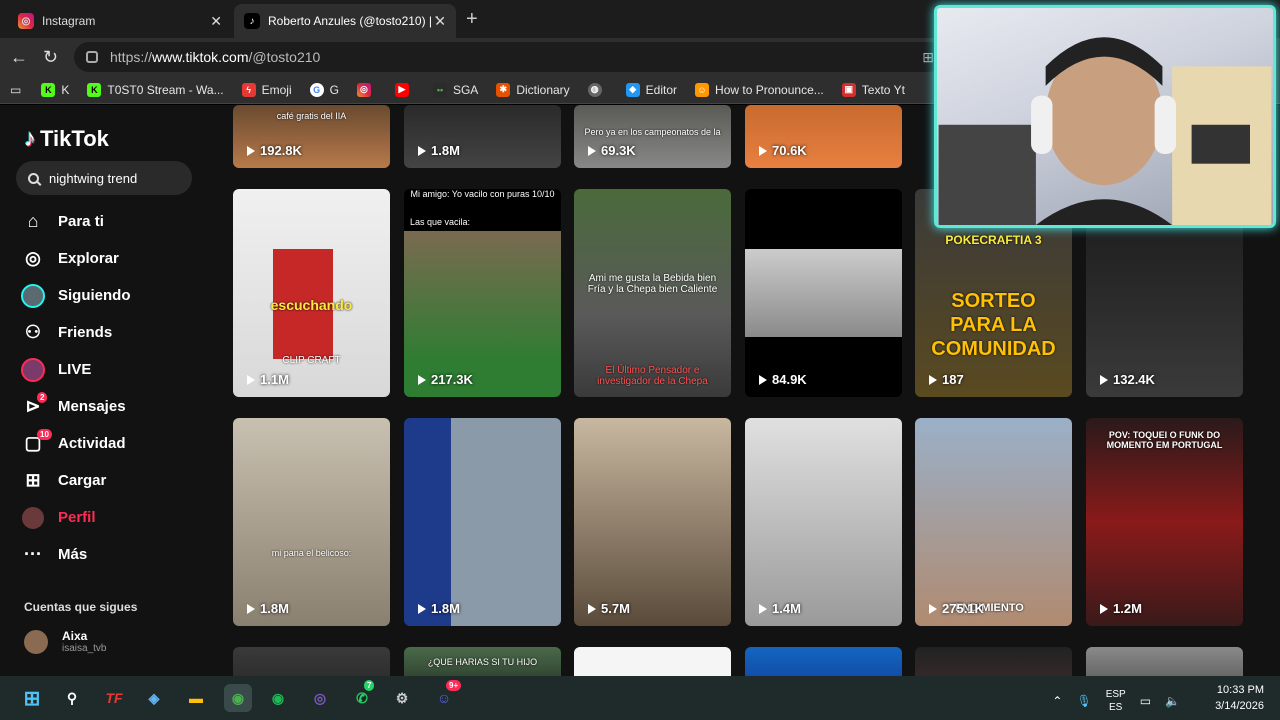 The height and width of the screenshot is (720, 1280). What do you see at coordinates (50, 57) in the screenshot?
I see `reload-button: ↻` at bounding box center [50, 57].